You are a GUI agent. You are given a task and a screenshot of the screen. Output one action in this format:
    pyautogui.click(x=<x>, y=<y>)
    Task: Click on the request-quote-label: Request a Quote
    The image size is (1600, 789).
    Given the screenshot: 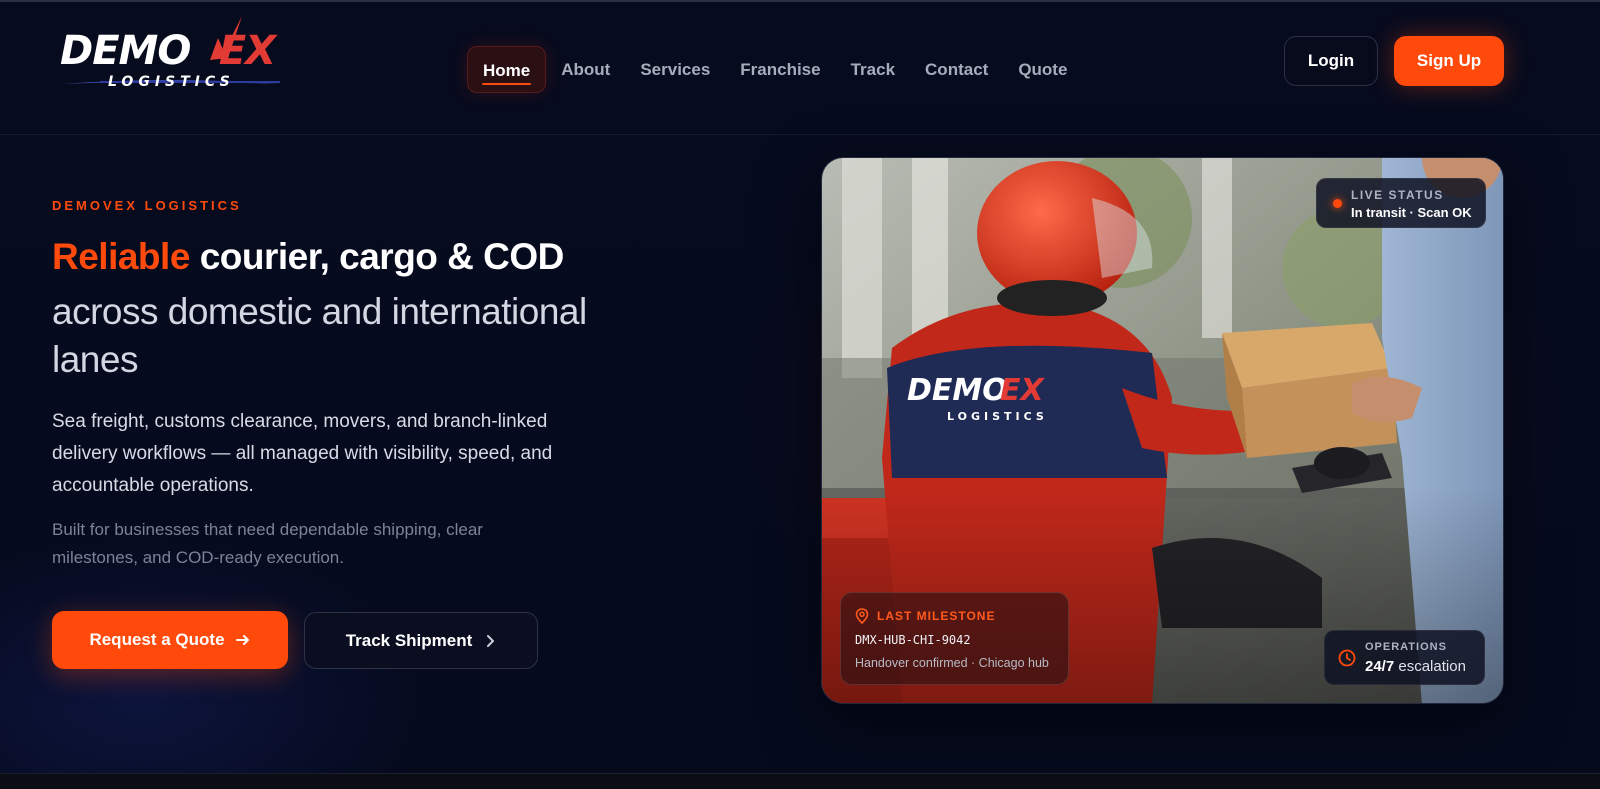 What is the action you would take?
    pyautogui.click(x=157, y=639)
    